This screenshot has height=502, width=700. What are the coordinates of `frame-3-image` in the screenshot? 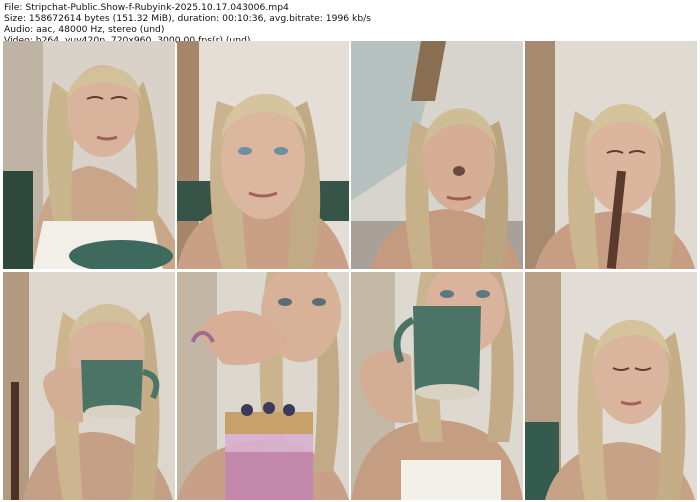 It's located at (437, 155).